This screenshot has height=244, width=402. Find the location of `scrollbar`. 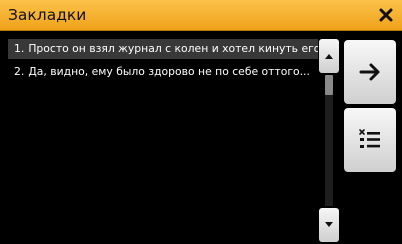

scrollbar is located at coordinates (329, 140).